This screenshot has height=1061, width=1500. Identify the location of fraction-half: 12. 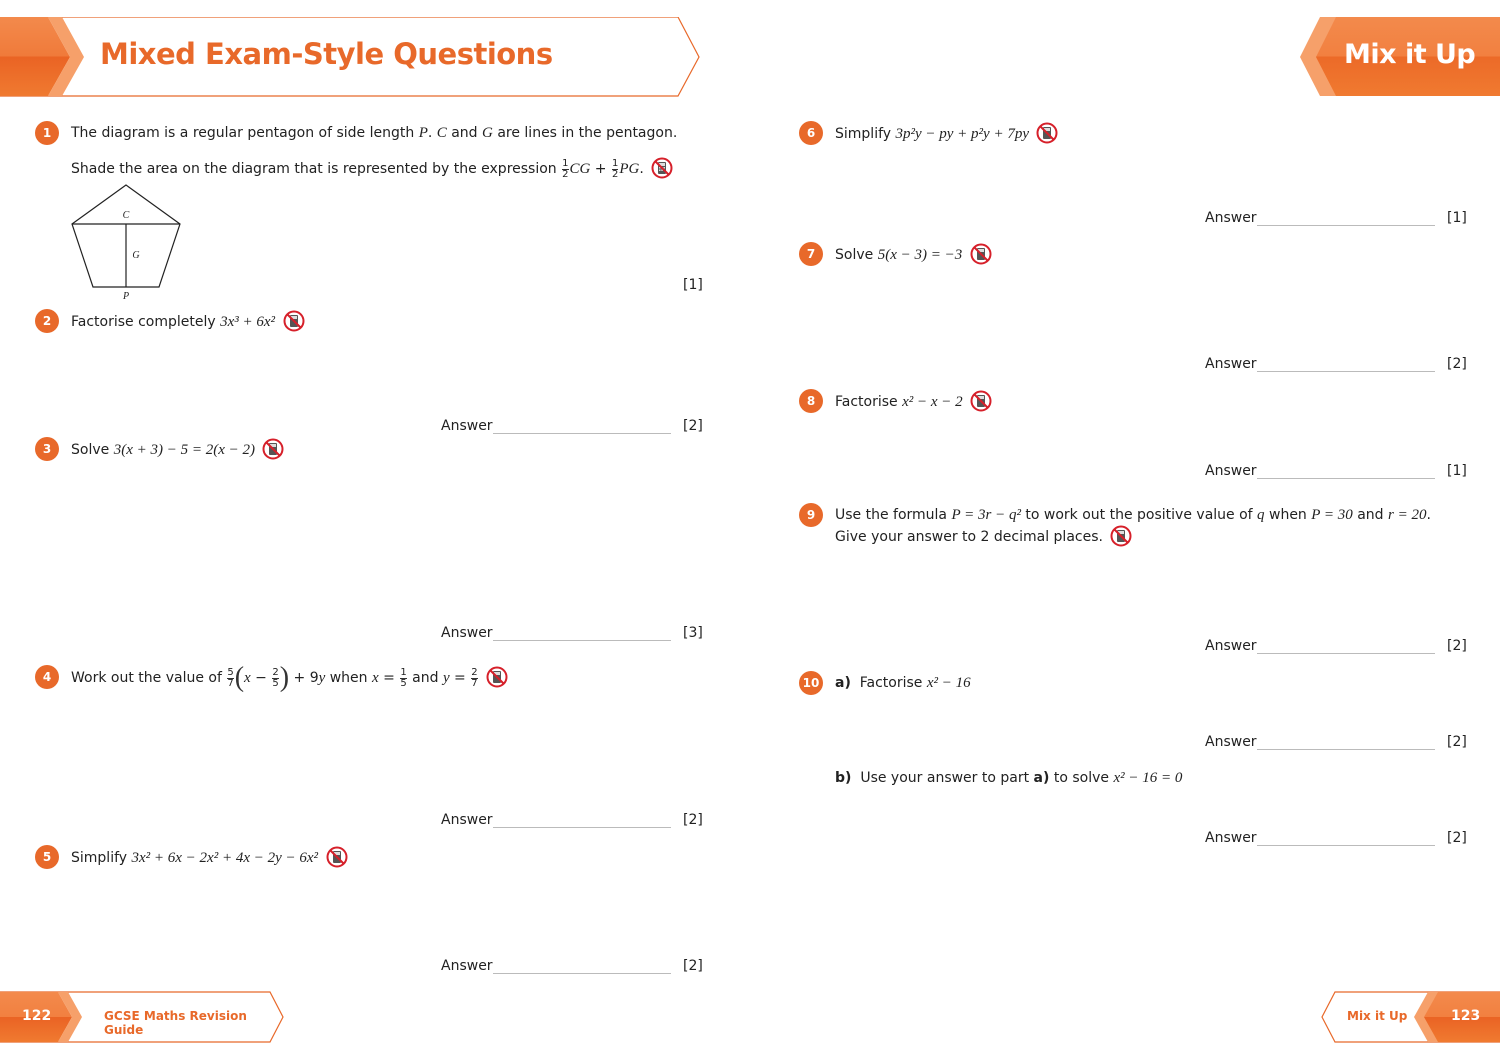
(565, 168).